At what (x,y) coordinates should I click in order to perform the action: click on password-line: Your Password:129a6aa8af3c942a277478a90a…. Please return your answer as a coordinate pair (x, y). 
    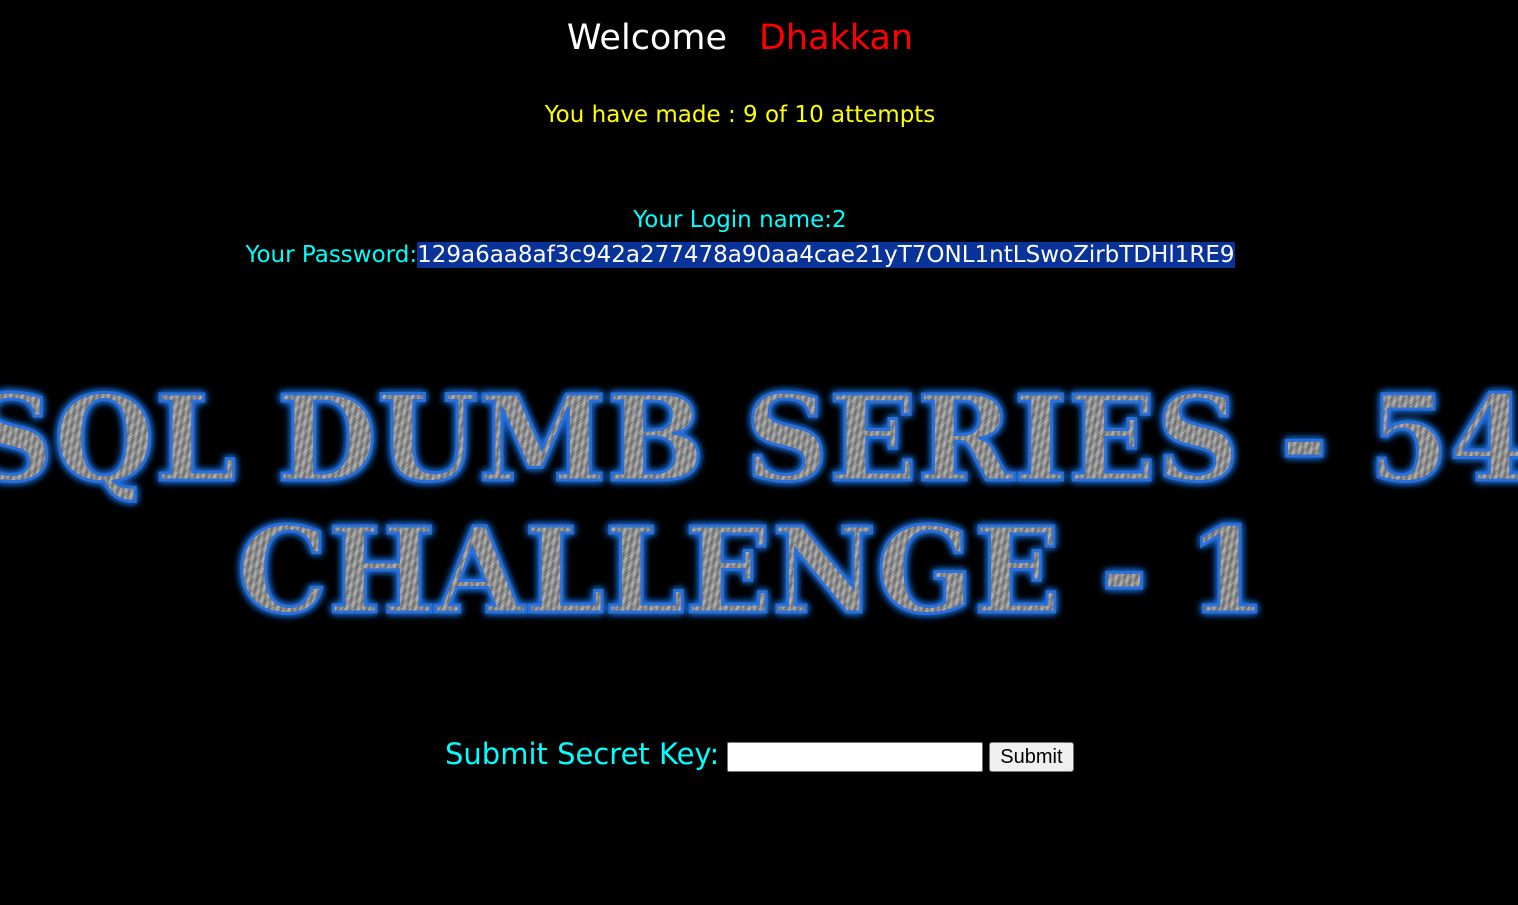
    Looking at the image, I should click on (740, 255).